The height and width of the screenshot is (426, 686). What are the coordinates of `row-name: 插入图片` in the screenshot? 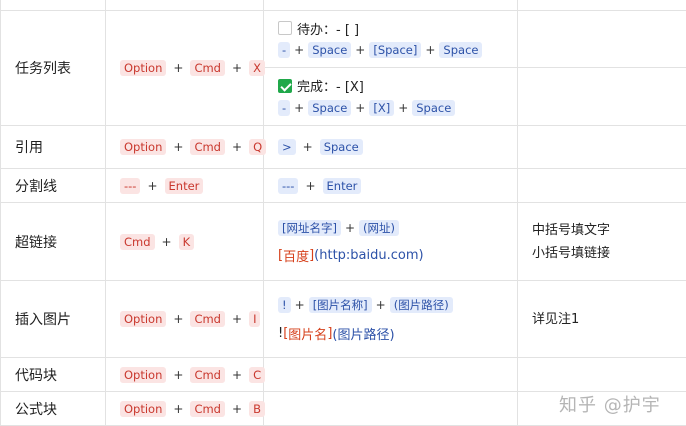 It's located at (53, 319).